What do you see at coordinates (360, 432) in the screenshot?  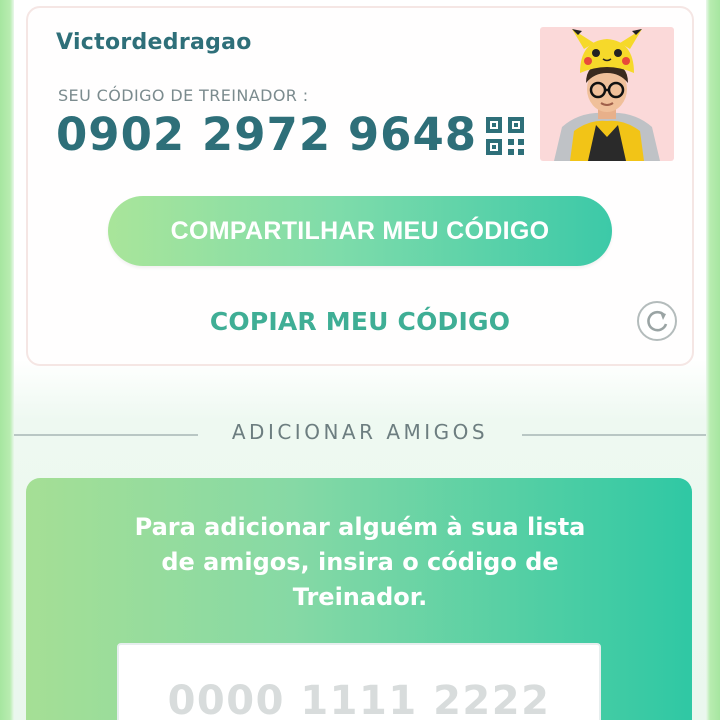 I see `add-friends-title: ADICIONAR AMIGOS` at bounding box center [360, 432].